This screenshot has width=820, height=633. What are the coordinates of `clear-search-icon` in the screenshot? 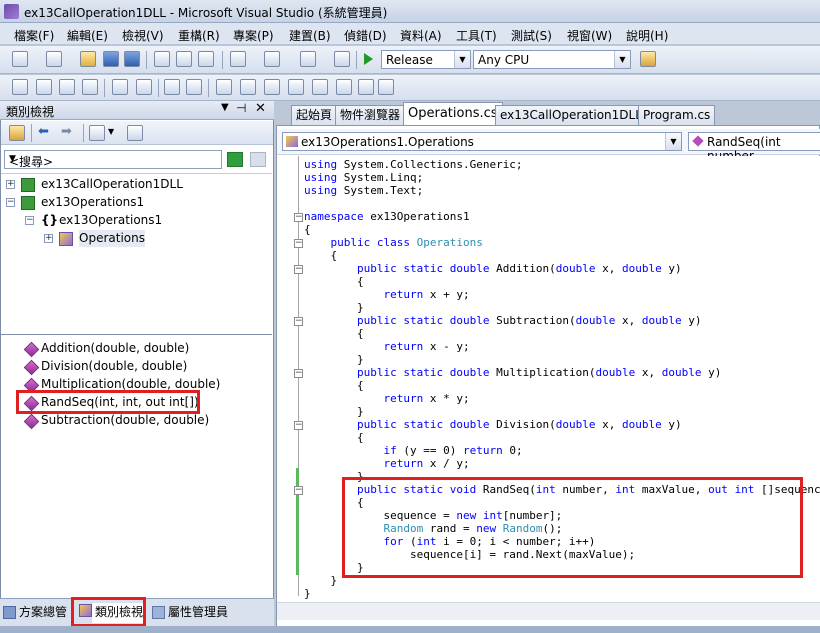 It's located at (258, 159).